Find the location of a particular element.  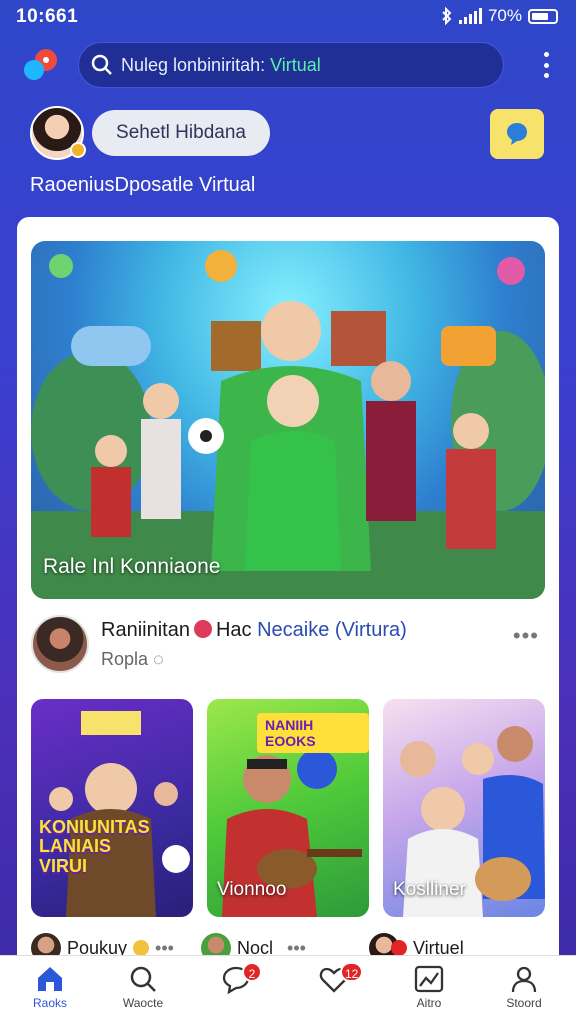

post-link: Necaike (Virtura) is located at coordinates (332, 630).